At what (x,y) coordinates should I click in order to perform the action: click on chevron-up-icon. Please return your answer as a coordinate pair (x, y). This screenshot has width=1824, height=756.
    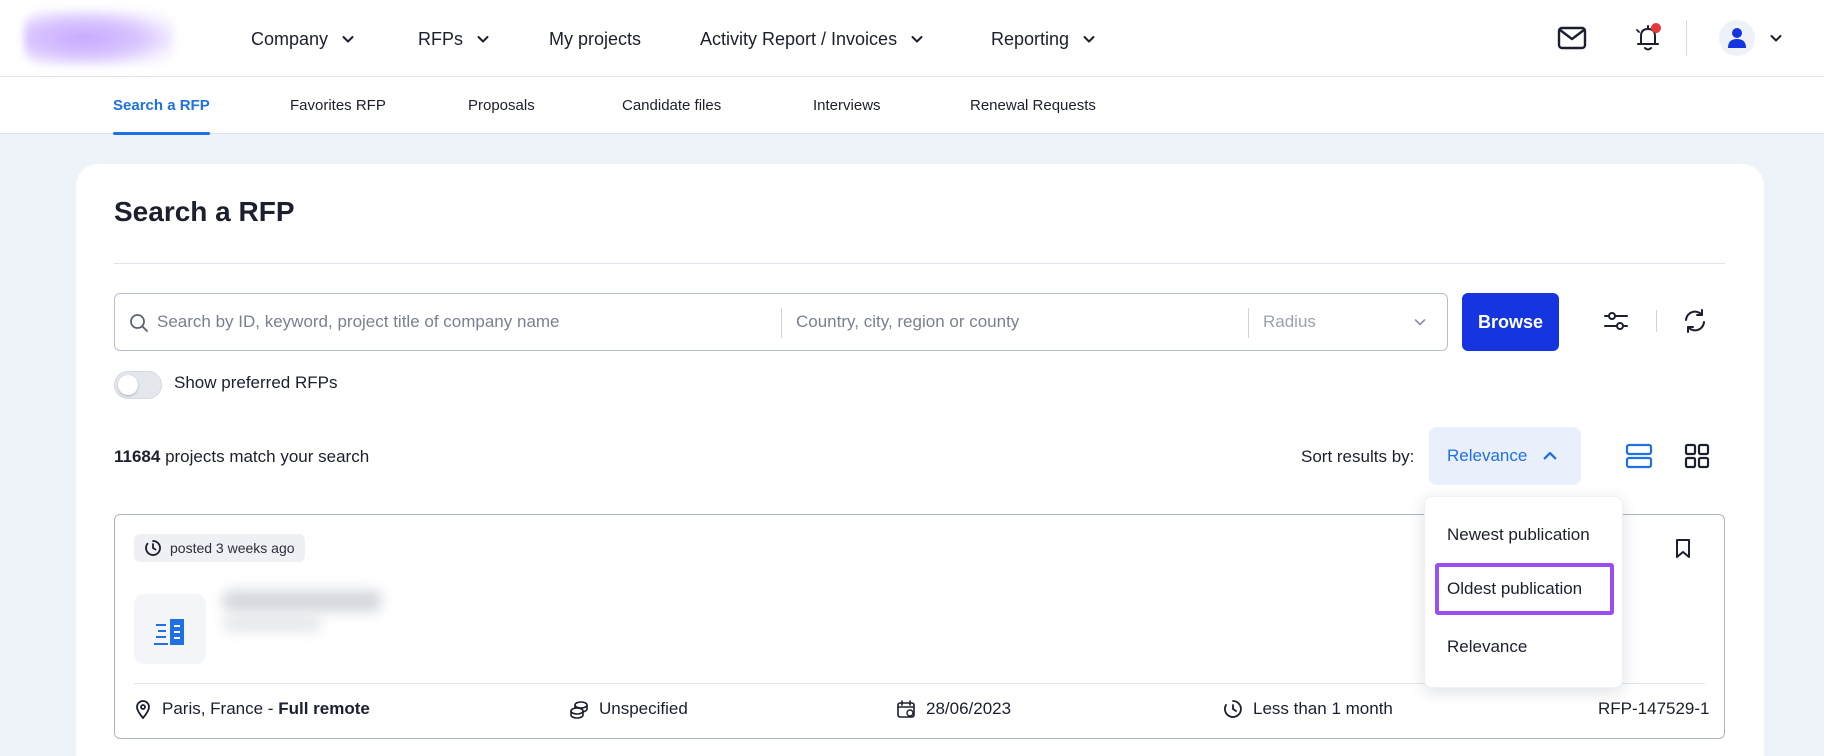
    Looking at the image, I should click on (1550, 455).